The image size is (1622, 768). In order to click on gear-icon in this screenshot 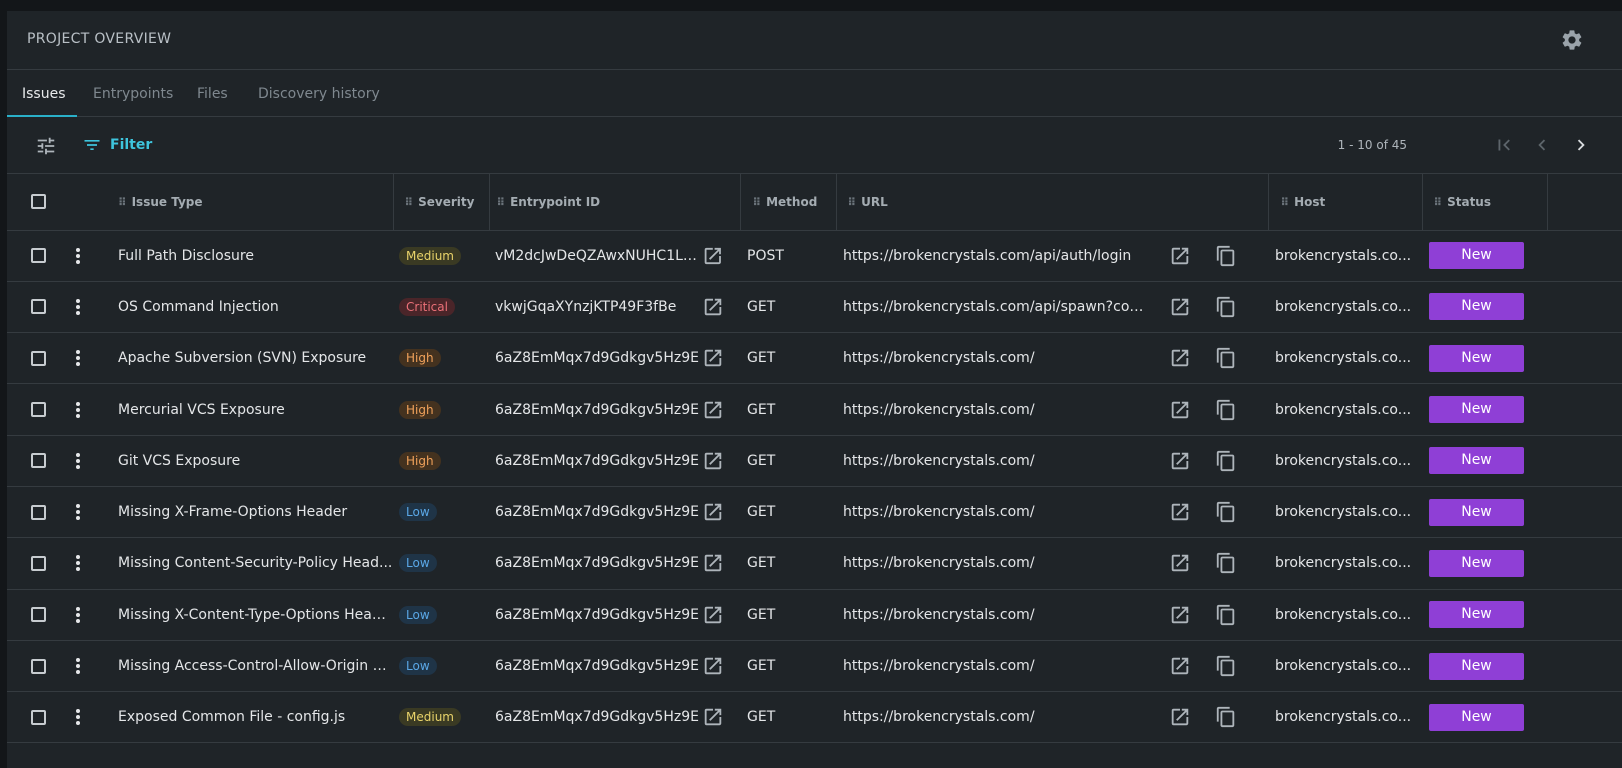, I will do `click(1572, 40)`.